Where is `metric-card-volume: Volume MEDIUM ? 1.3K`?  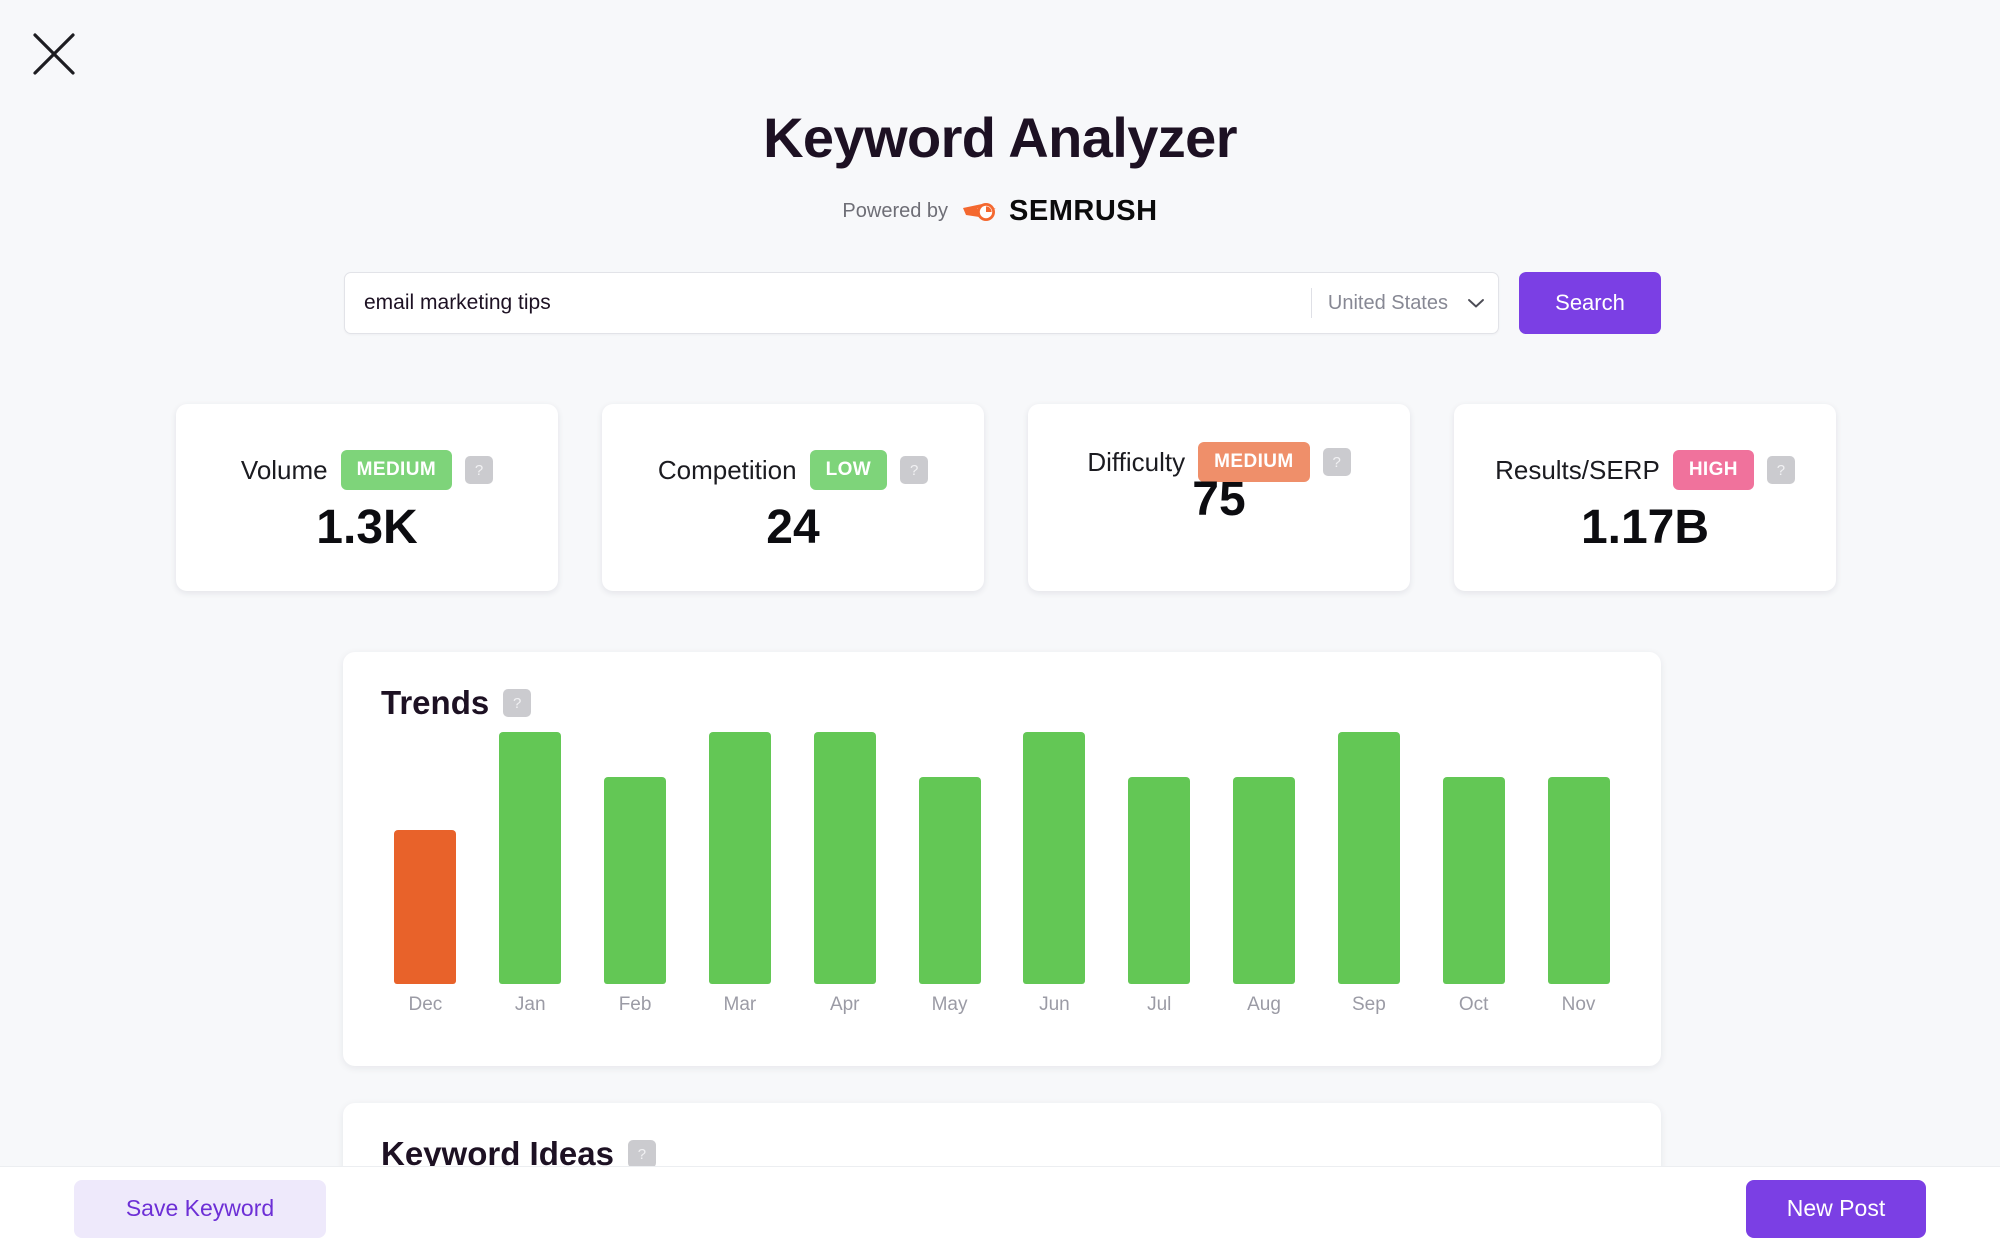
metric-card-volume: Volume MEDIUM ? 1.3K is located at coordinates (367, 497).